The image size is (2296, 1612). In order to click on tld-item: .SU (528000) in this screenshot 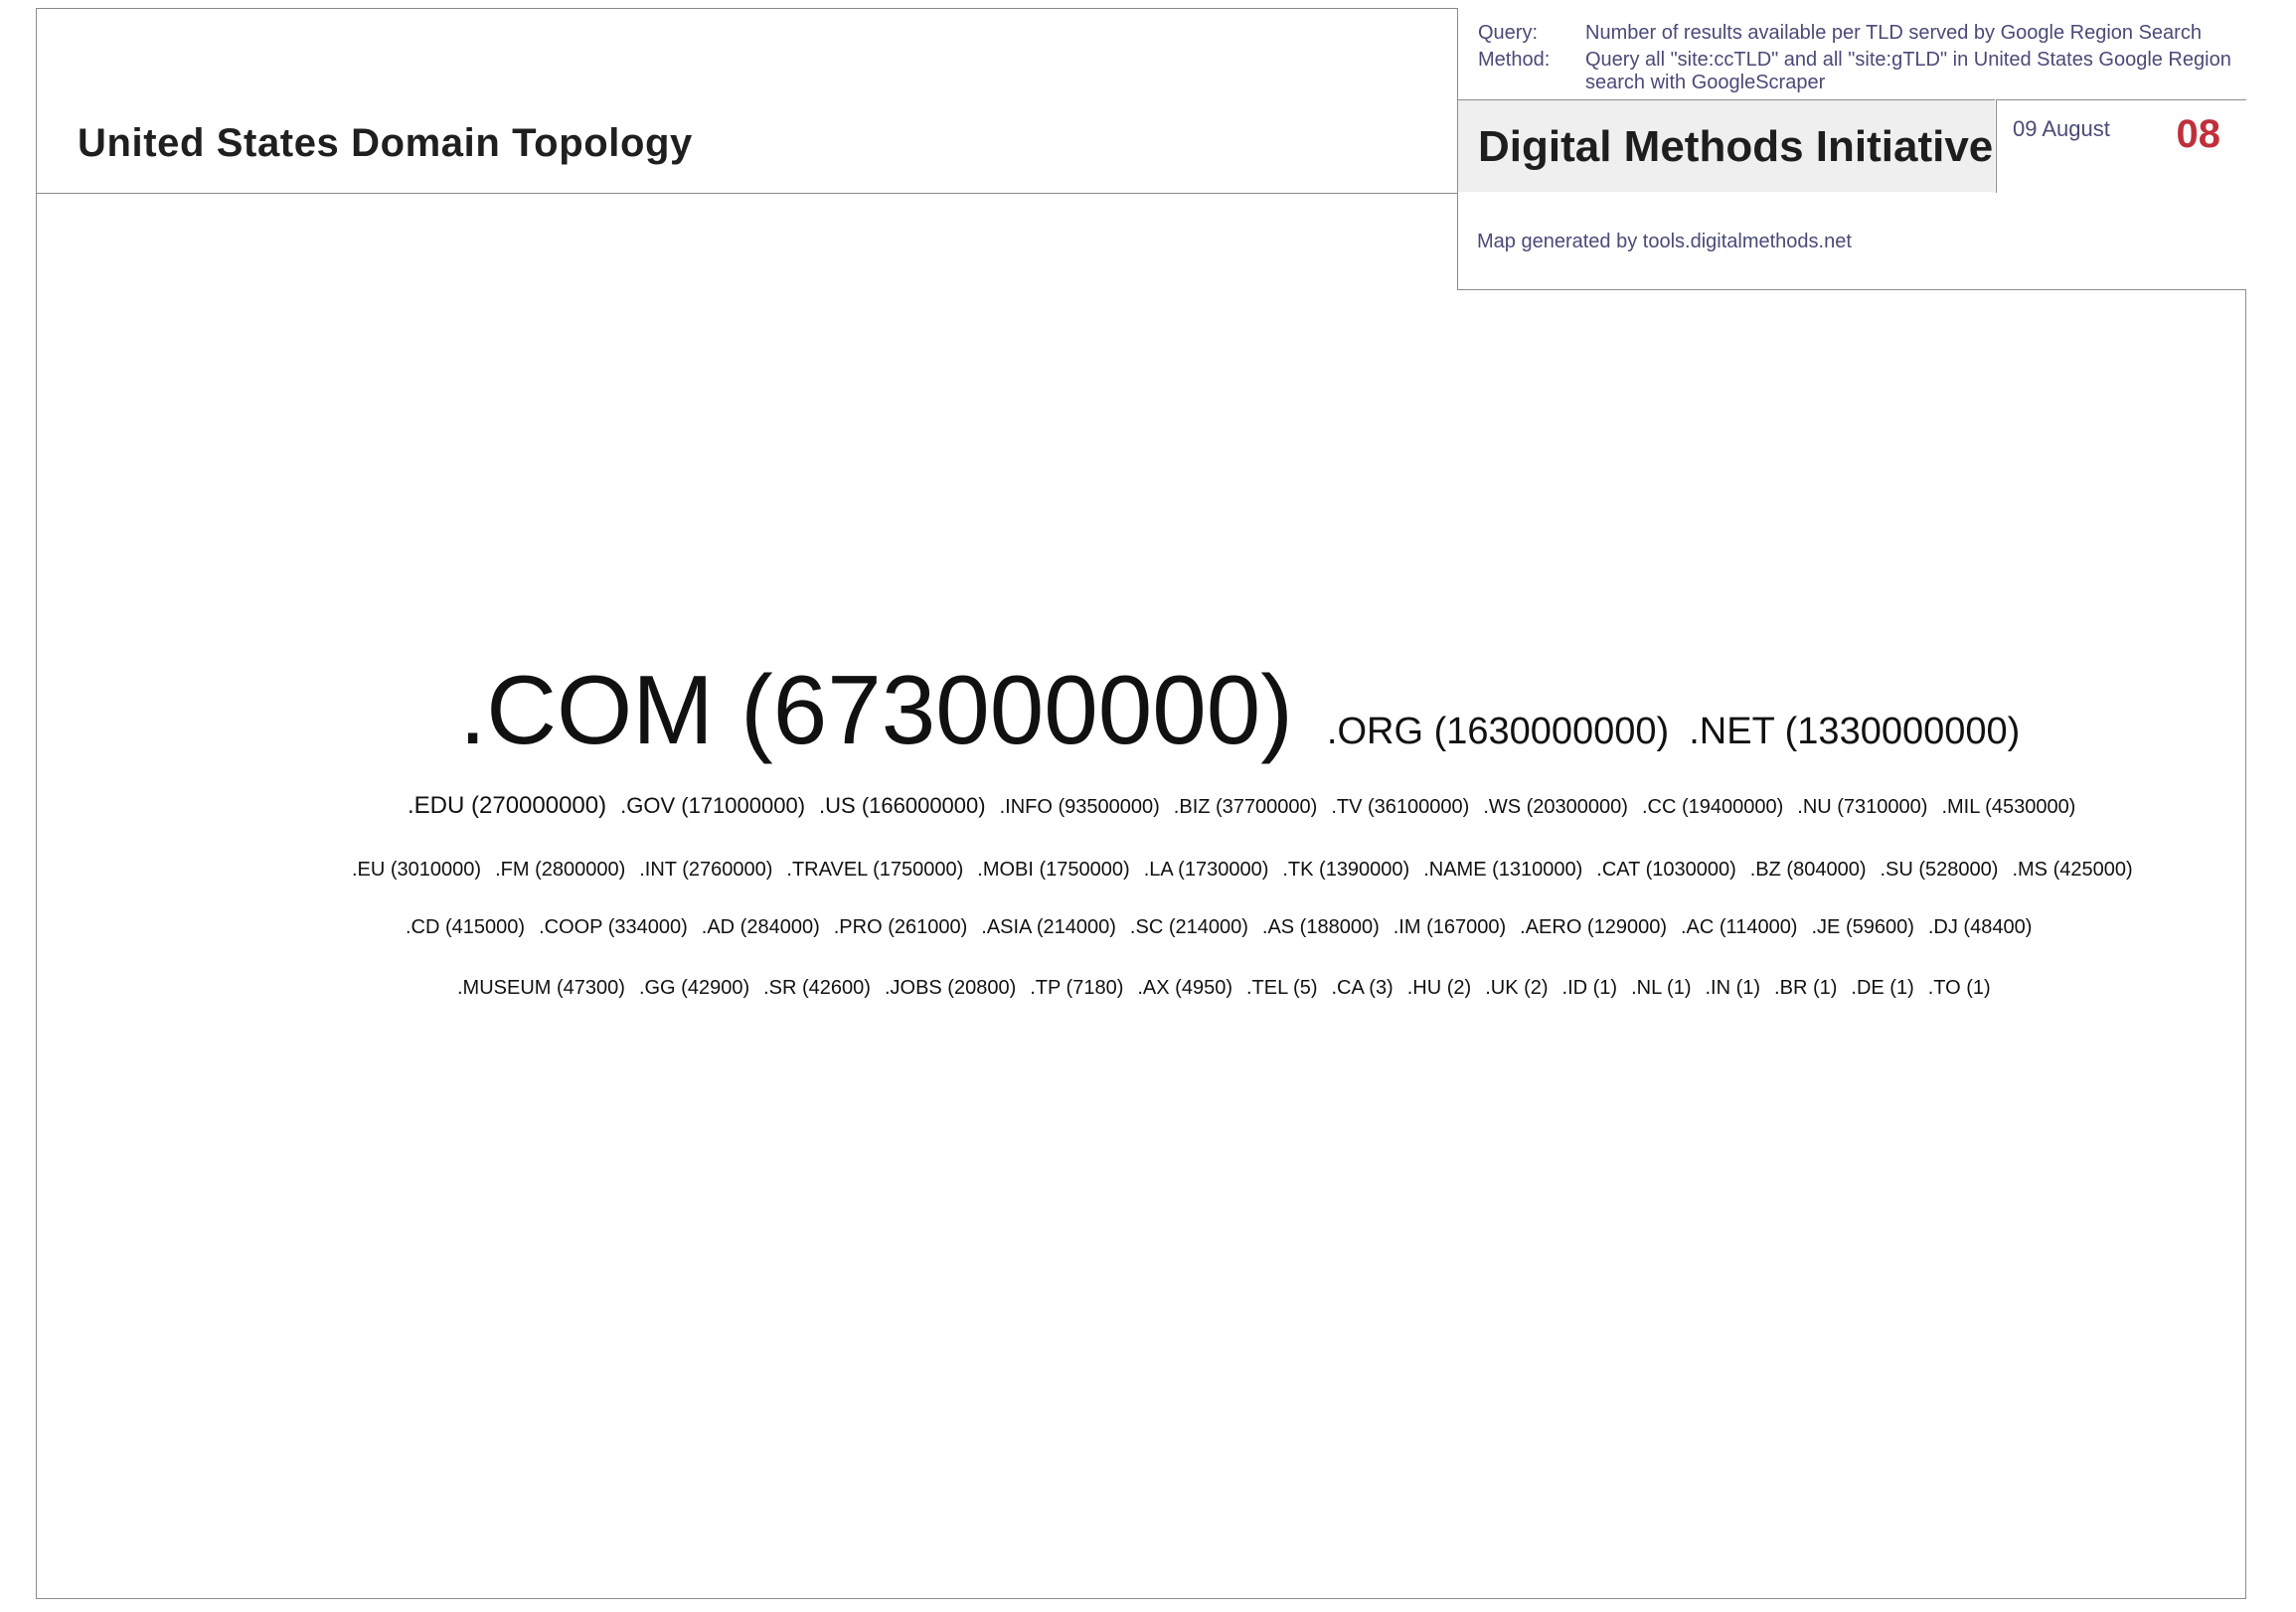, I will do `click(1939, 870)`.